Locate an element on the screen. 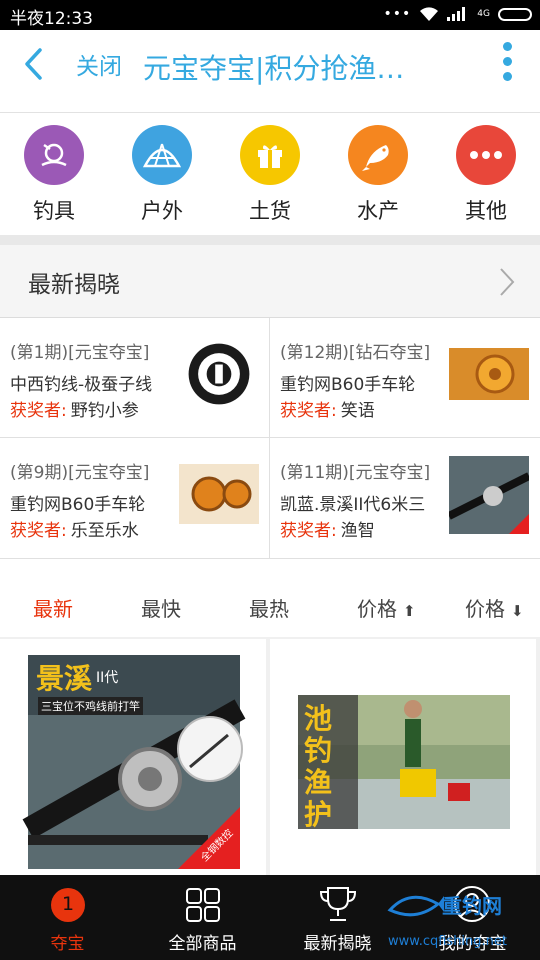 The image size is (540, 960). watermark-brand: 重钓网 is located at coordinates (472, 906).